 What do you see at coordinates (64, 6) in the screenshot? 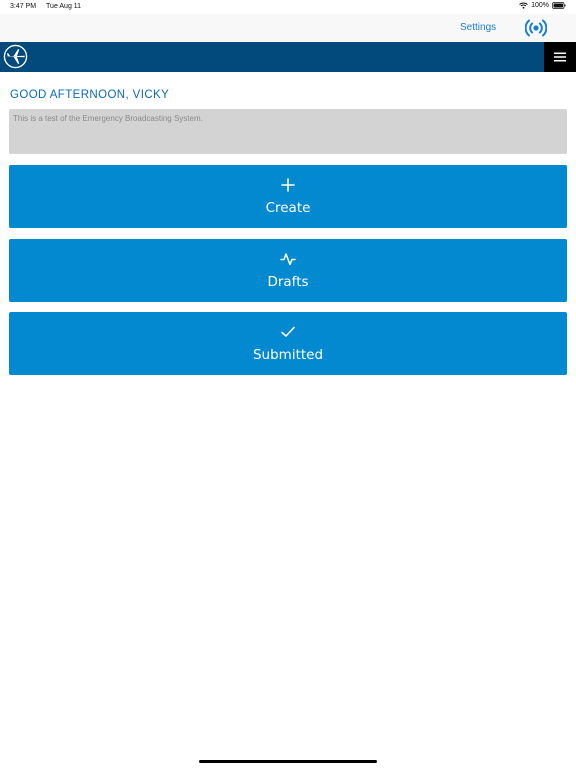
I see `status-date: Tue Aug 11` at bounding box center [64, 6].